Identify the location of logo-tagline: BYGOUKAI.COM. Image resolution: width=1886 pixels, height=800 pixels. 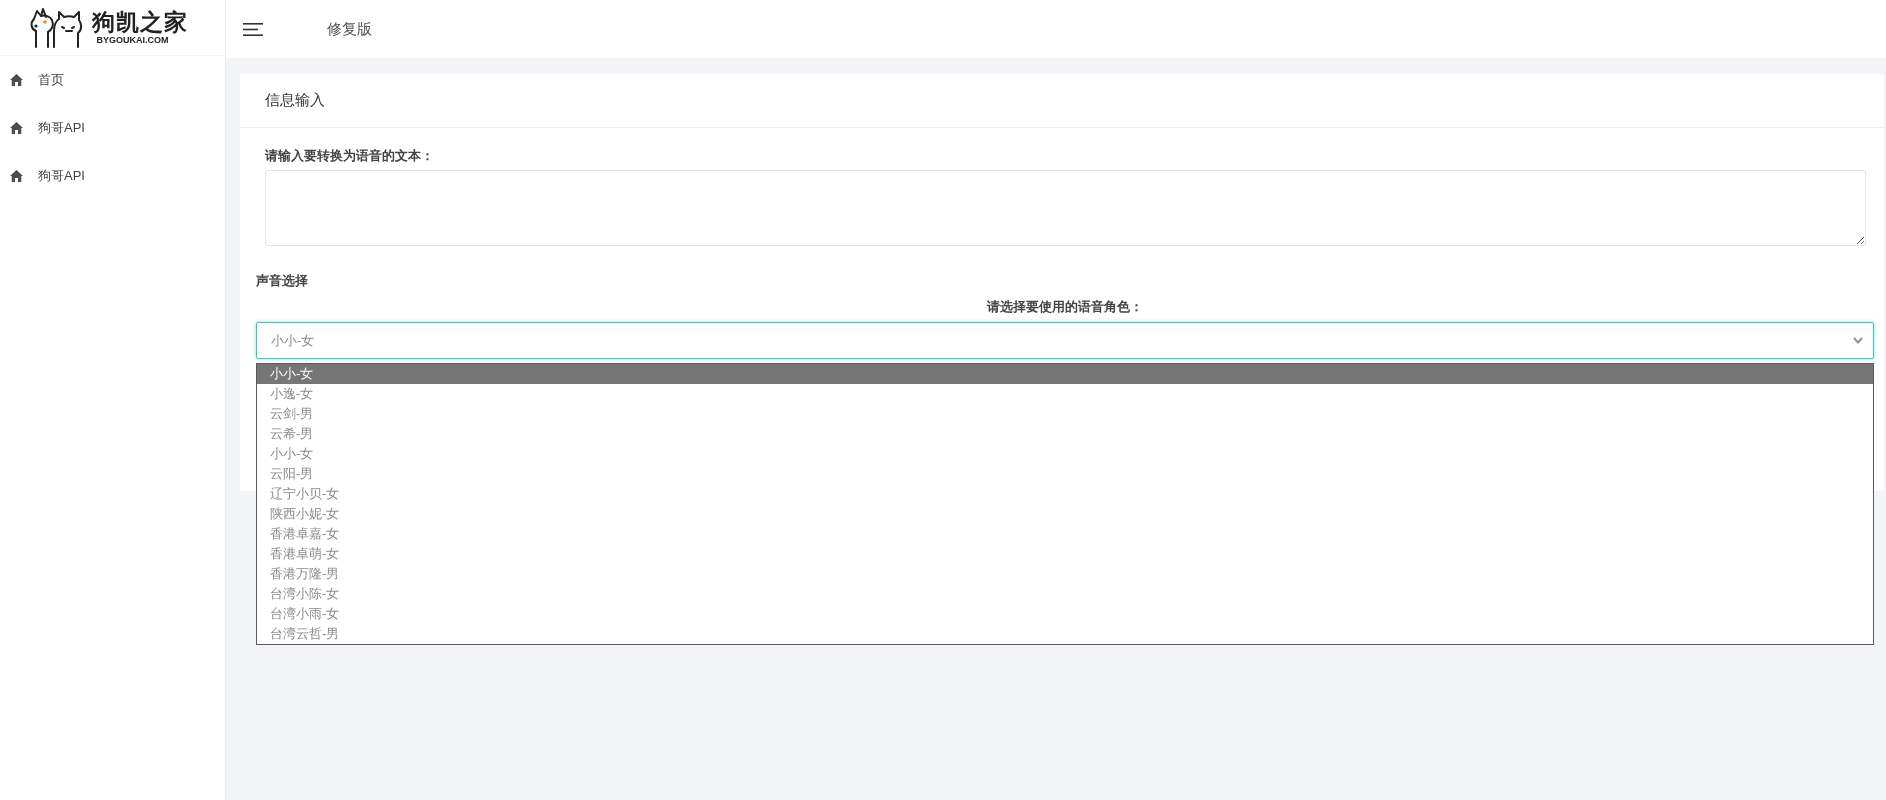
(132, 40).